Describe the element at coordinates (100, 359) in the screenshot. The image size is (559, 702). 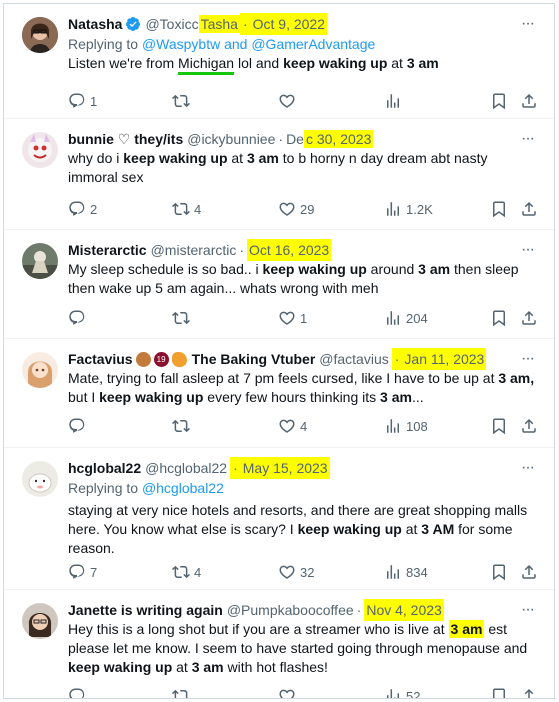
I see `author-name: Factavius` at that location.